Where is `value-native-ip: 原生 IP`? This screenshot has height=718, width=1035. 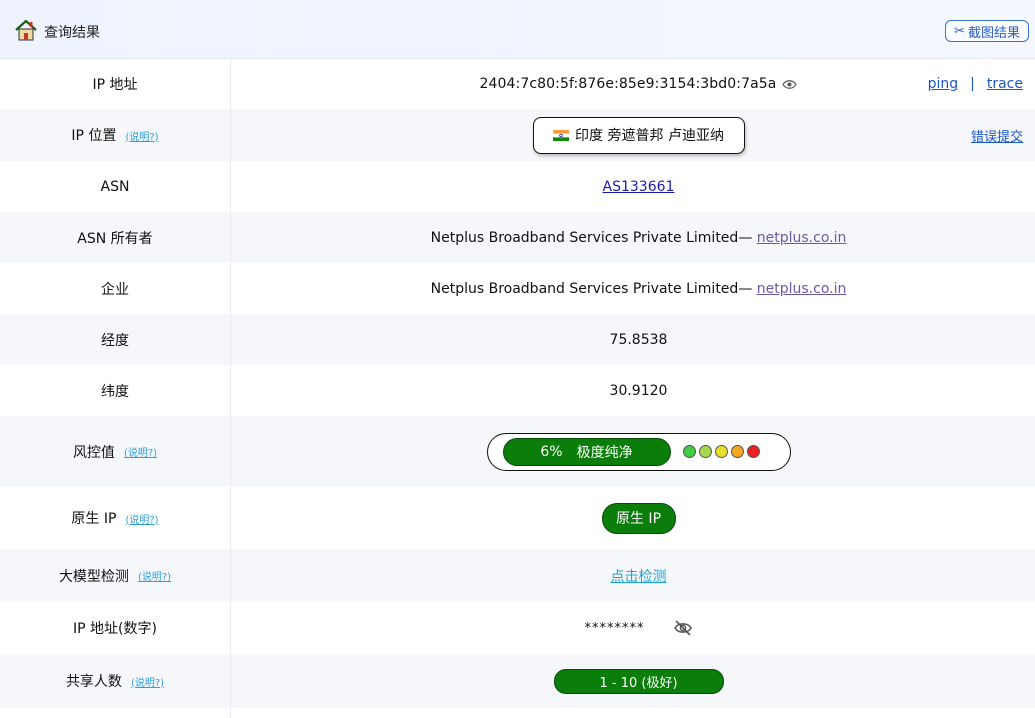
value-native-ip: 原生 IP is located at coordinates (633, 518).